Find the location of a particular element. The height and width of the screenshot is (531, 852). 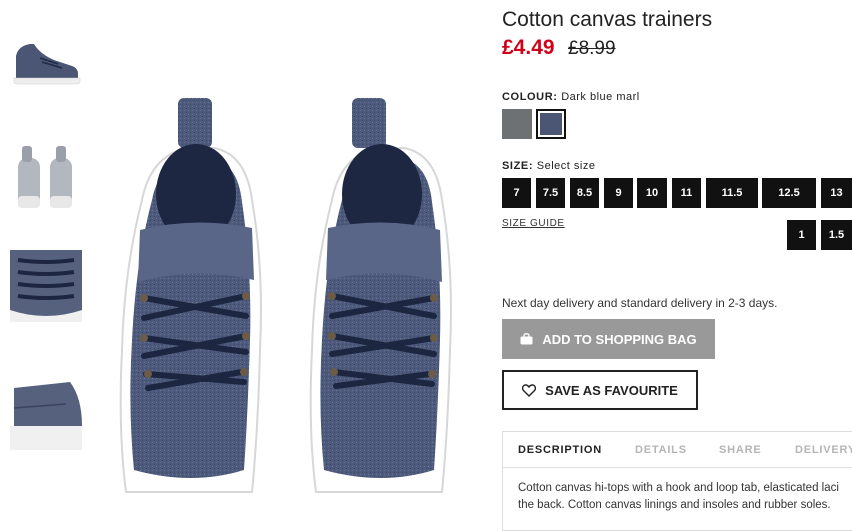

colour-swatch-dark-blue-marl is located at coordinates (551, 124).